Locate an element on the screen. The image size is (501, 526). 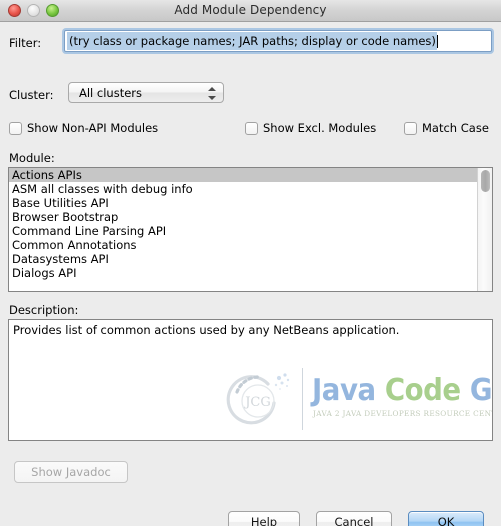
cancel-button: Cancel is located at coordinates (354, 518).